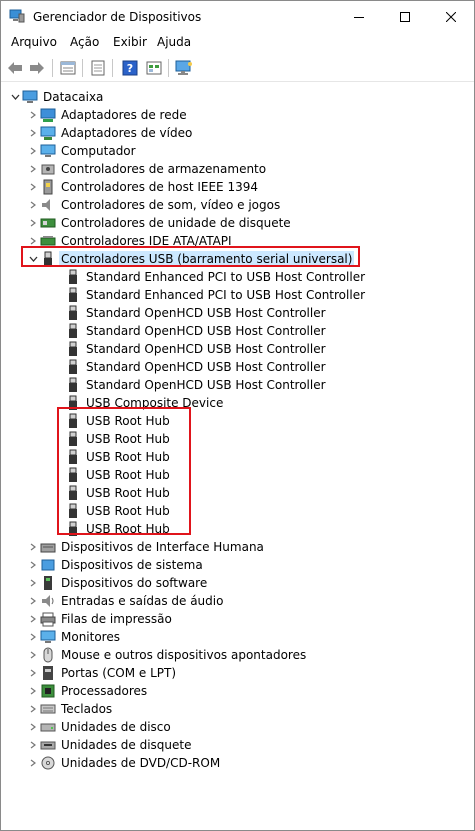 This screenshot has width=475, height=831. What do you see at coordinates (70, 709) in the screenshot?
I see `tree-category: Teclados` at bounding box center [70, 709].